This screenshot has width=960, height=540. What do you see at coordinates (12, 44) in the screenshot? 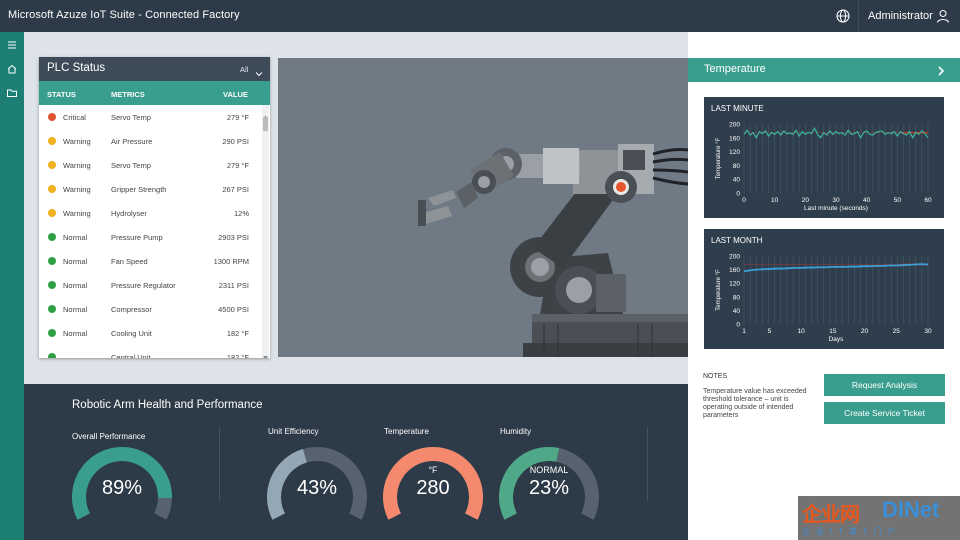
I see `menu-icon` at bounding box center [12, 44].